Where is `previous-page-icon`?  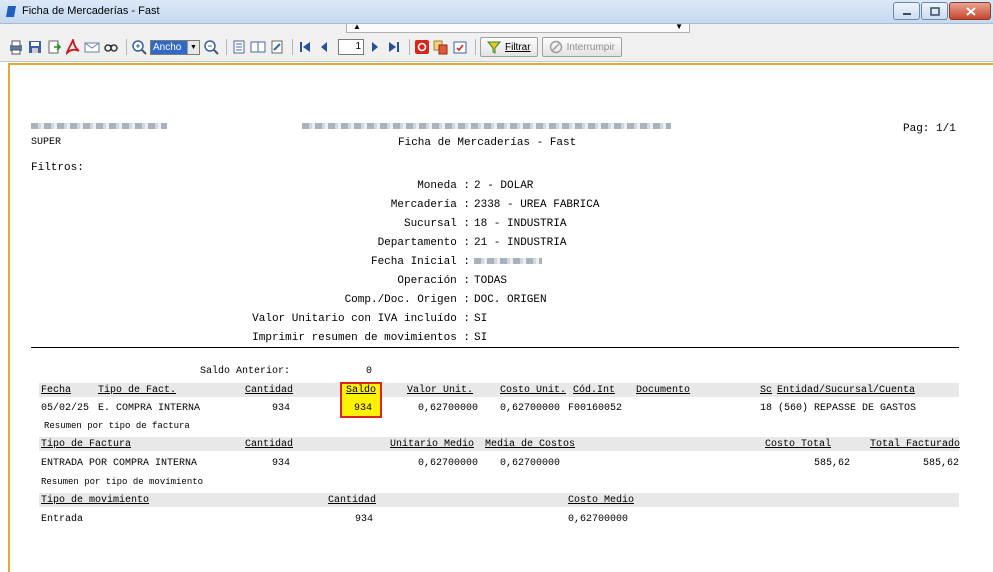 previous-page-icon is located at coordinates (324, 47).